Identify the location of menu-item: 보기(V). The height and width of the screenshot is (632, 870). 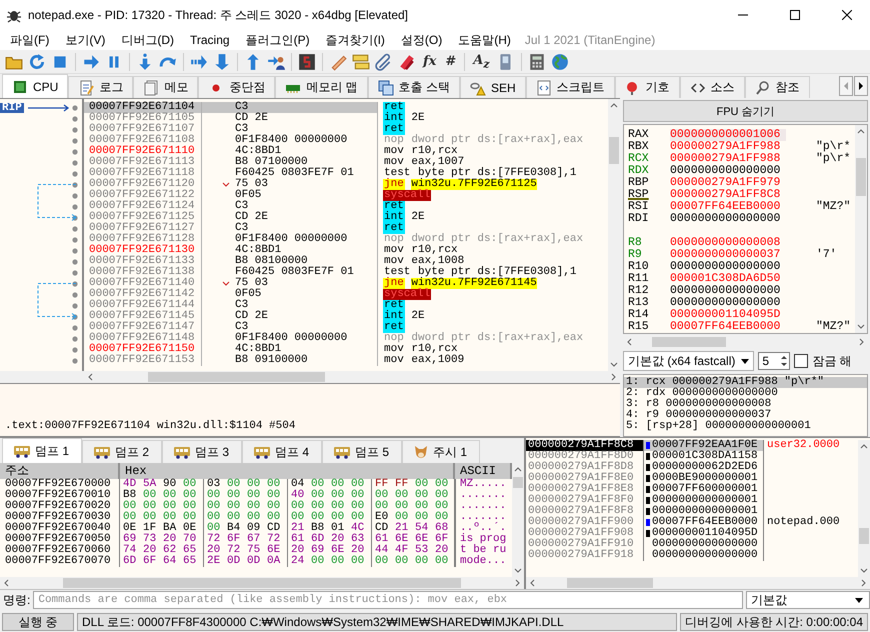
(85, 40).